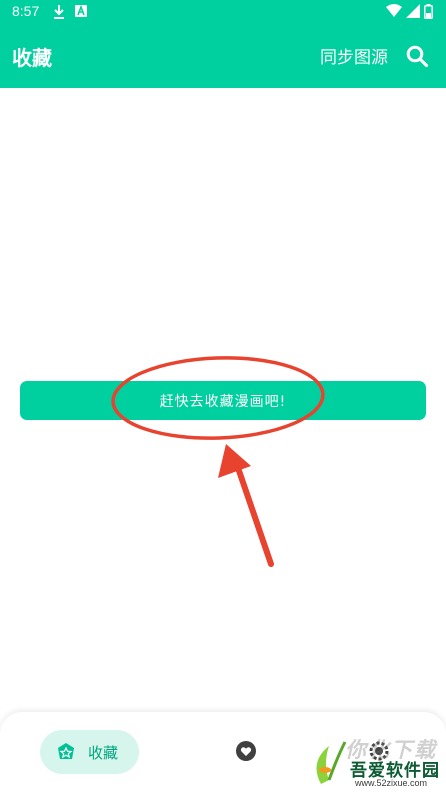 This screenshot has height=792, width=446. Describe the element at coordinates (223, 12) in the screenshot. I see `status-bar: 8:57` at that location.